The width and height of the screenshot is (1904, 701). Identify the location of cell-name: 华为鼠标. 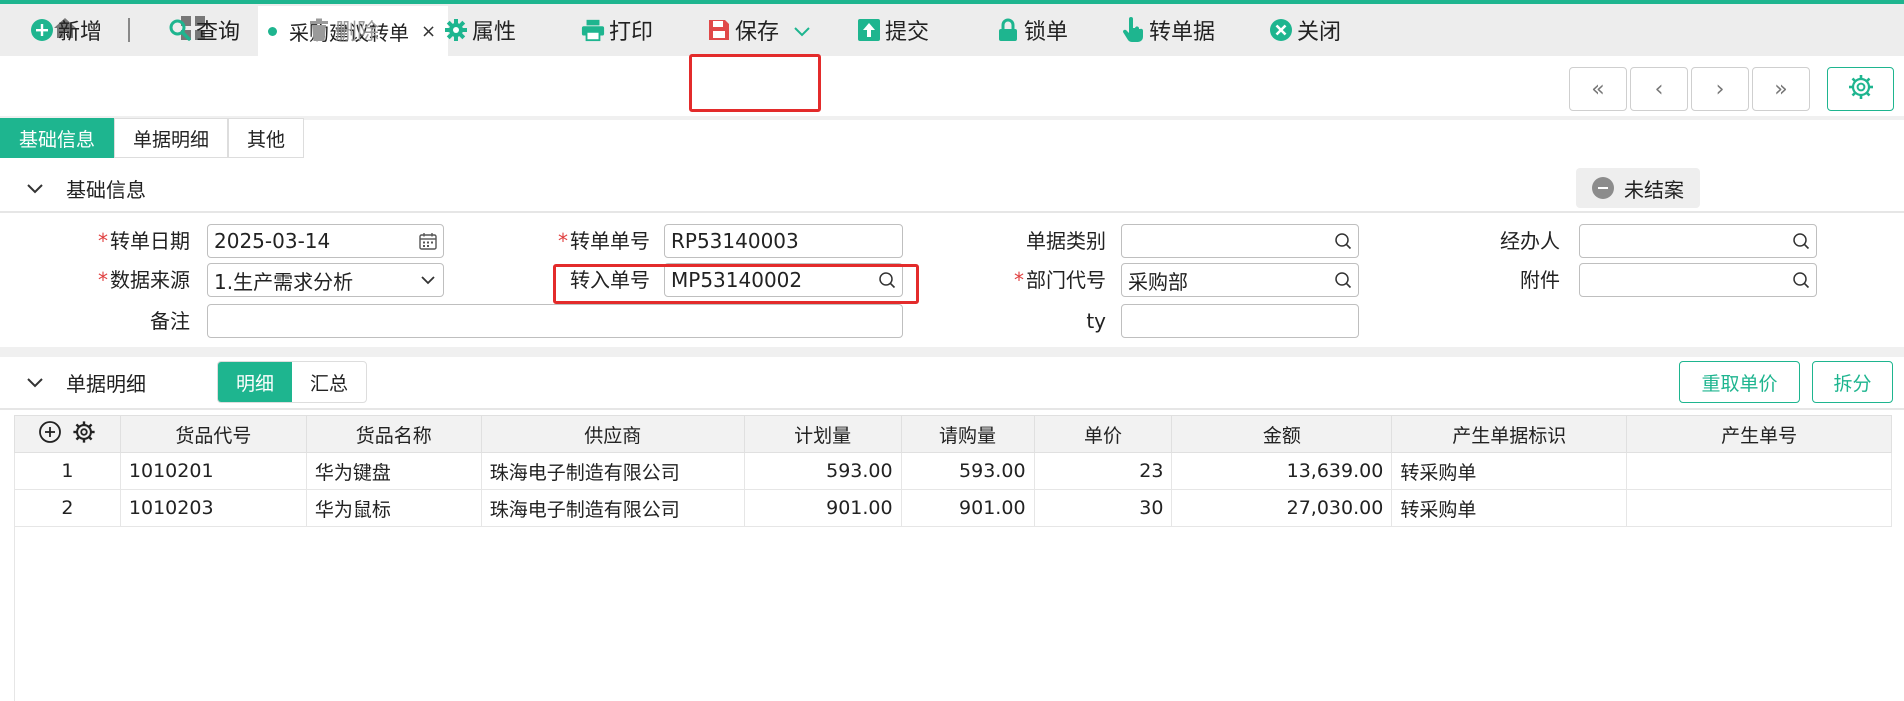
(393, 508).